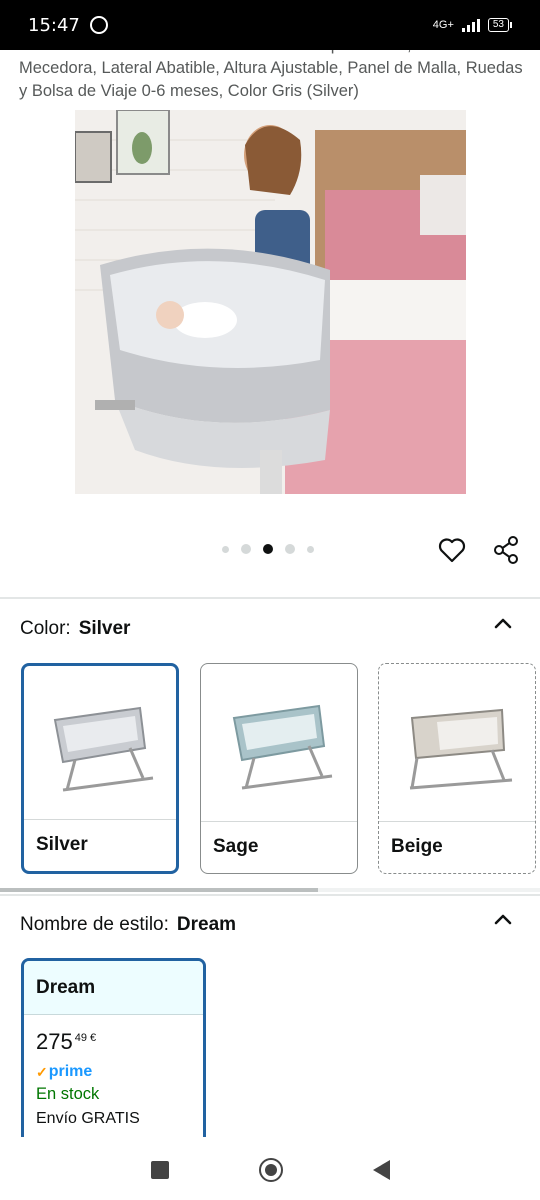 The image size is (540, 1200). I want to click on price-fraction: 49 €, so click(85, 1038).